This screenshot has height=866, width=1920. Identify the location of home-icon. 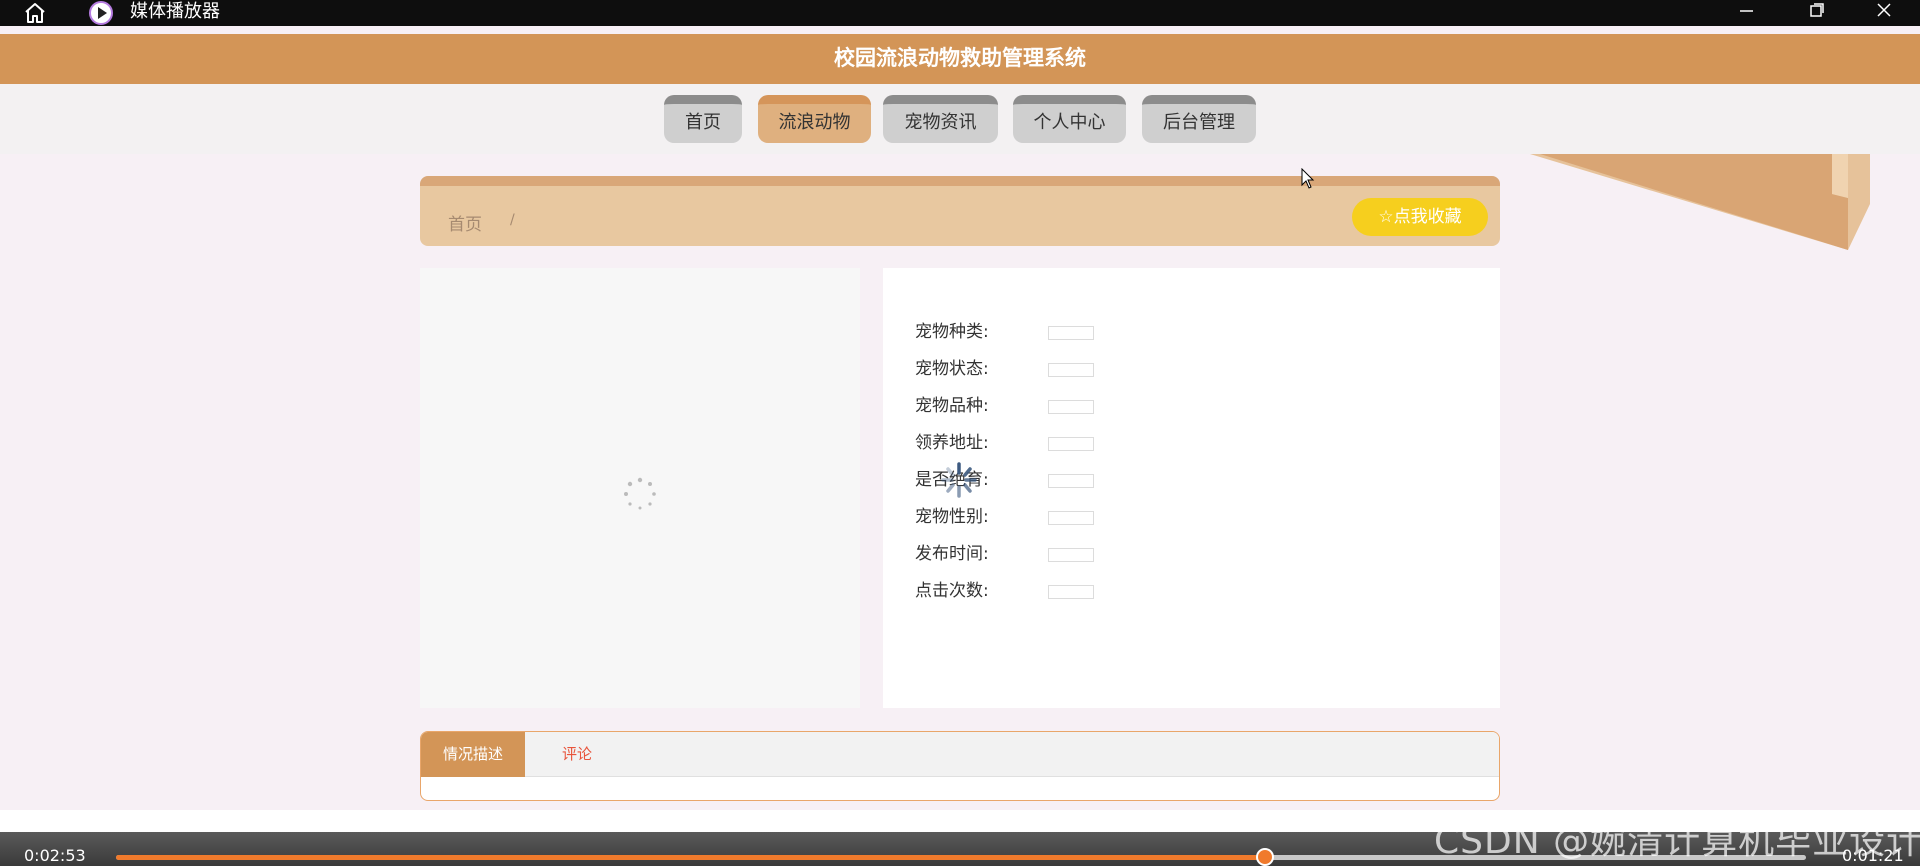
(35, 13).